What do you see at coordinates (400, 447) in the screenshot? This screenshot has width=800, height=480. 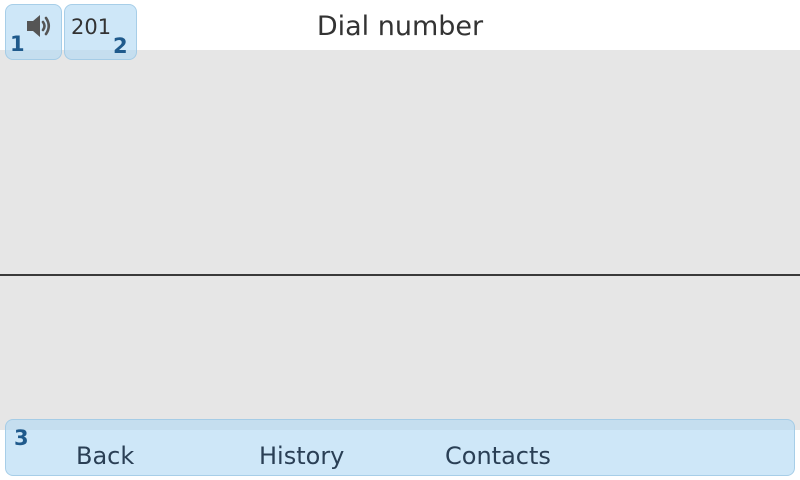 I see `softkey-bar: 3 Back History Contacts` at bounding box center [400, 447].